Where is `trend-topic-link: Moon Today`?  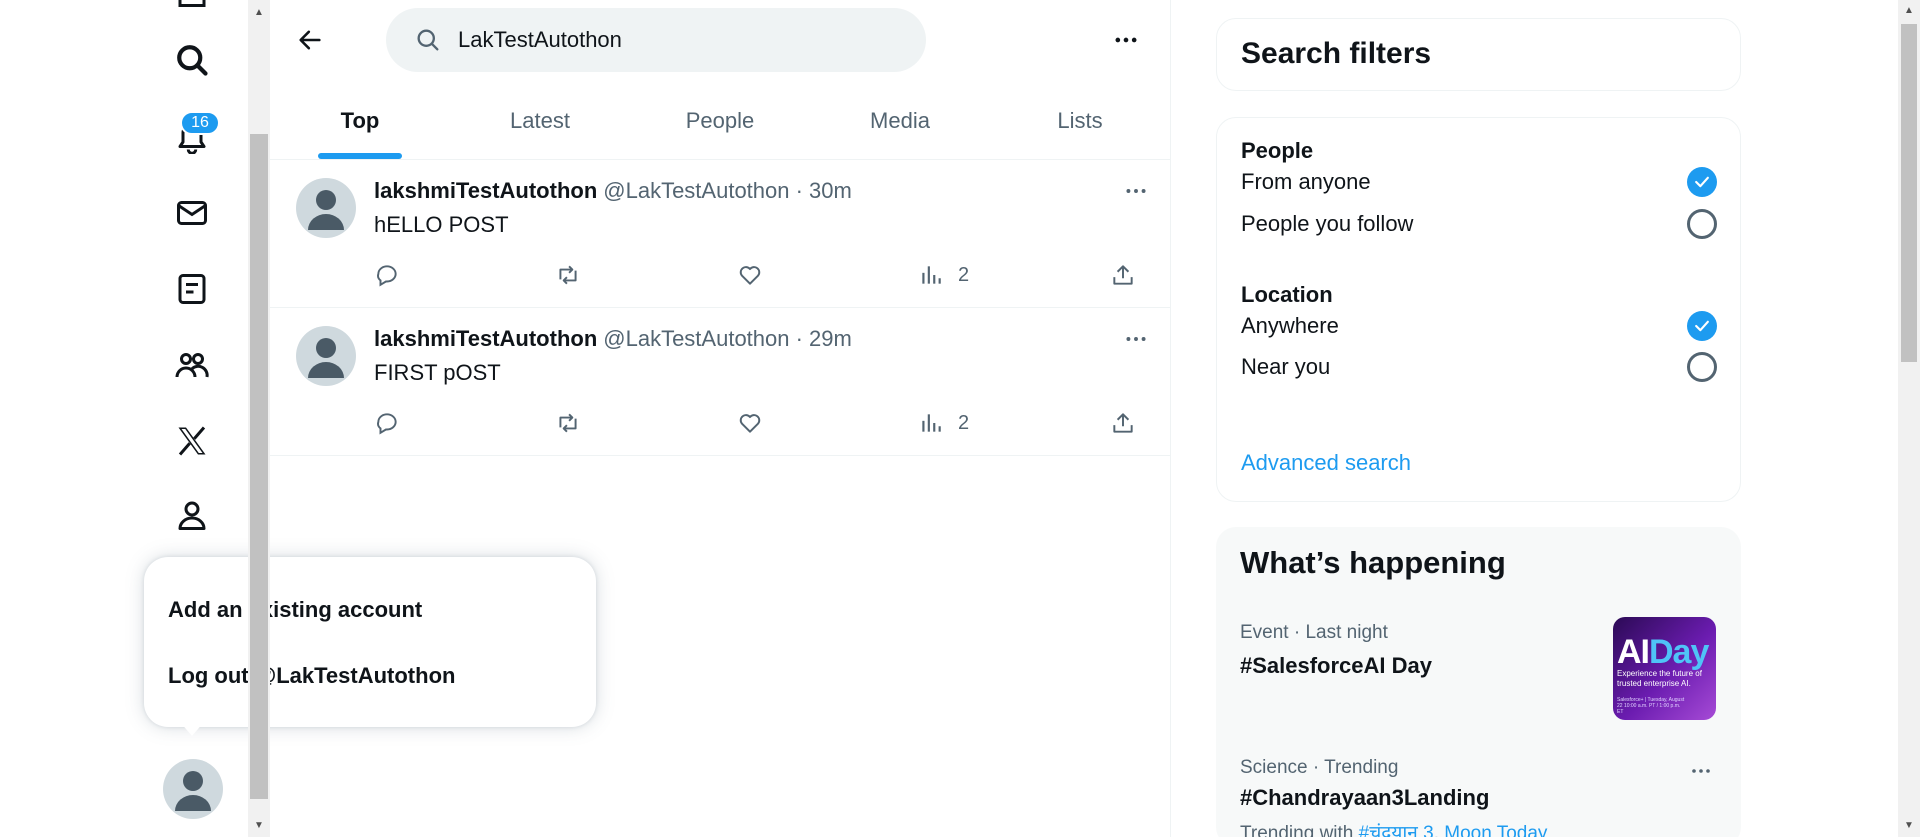 trend-topic-link: Moon Today is located at coordinates (1495, 830).